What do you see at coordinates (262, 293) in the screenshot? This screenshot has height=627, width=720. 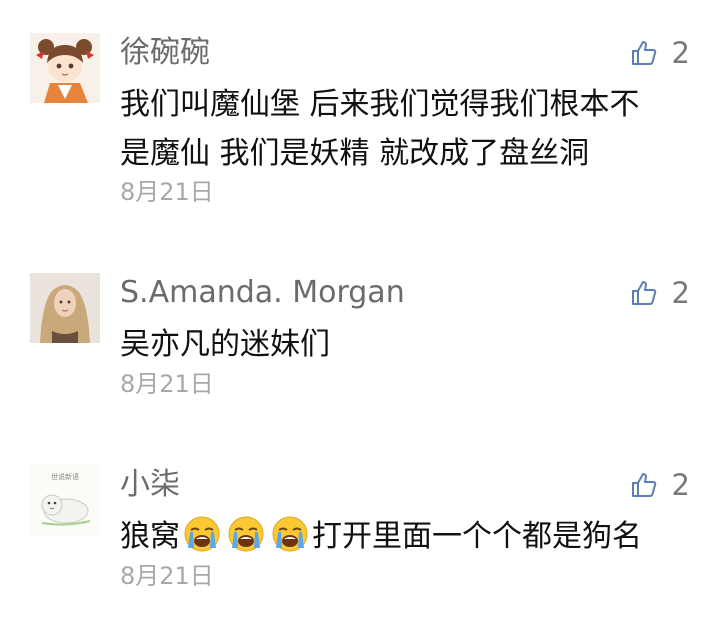 I see `username: S.Amanda. Morgan` at bounding box center [262, 293].